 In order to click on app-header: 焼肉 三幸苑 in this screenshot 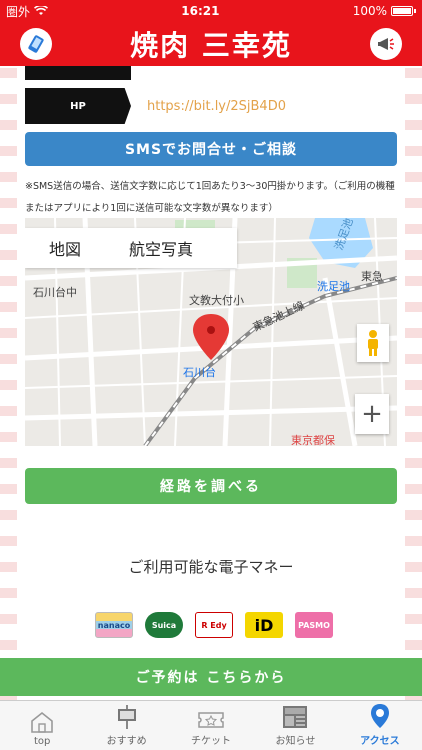, I will do `click(211, 44)`.